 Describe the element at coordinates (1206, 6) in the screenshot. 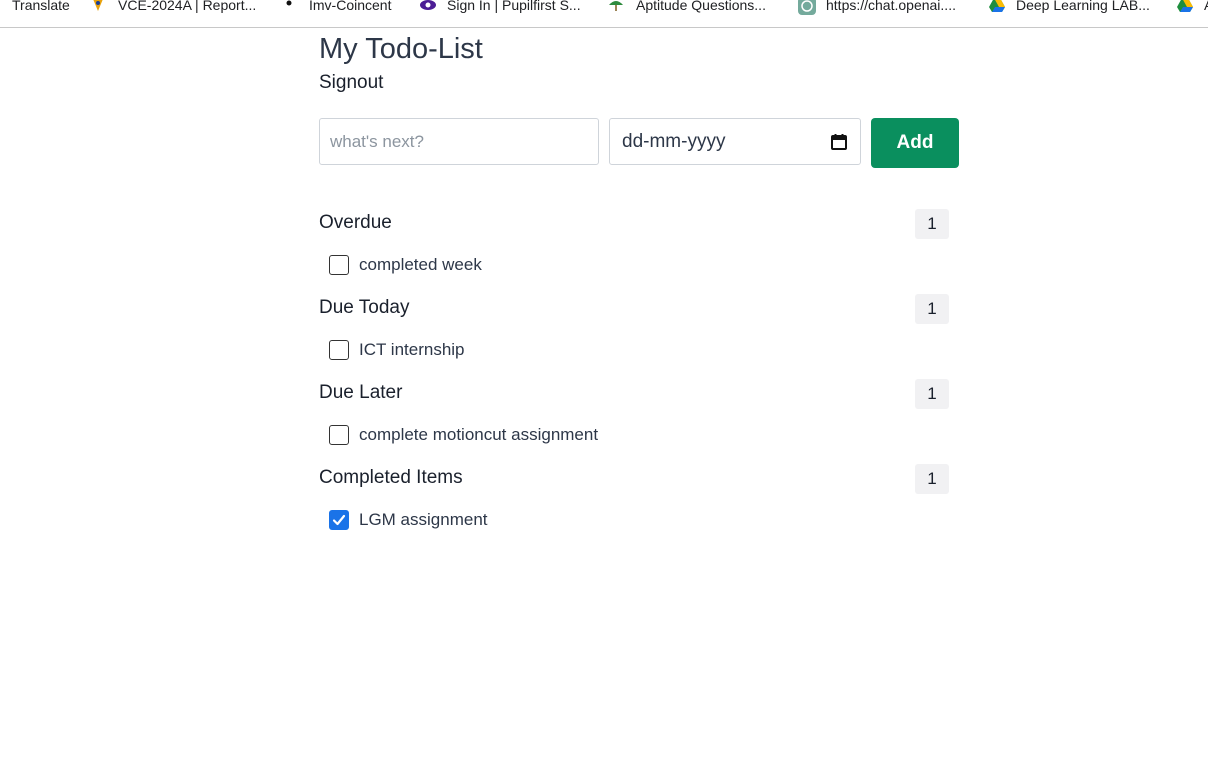

I see `bookmark-label: A` at that location.